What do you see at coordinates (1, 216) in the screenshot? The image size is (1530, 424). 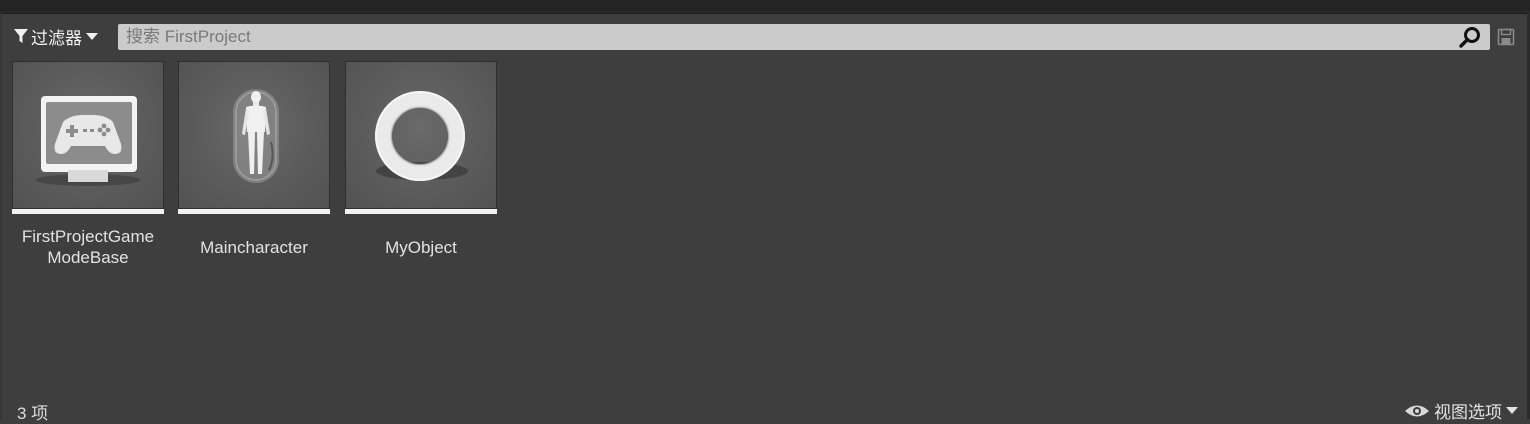 I see `panel-left-edge` at bounding box center [1, 216].